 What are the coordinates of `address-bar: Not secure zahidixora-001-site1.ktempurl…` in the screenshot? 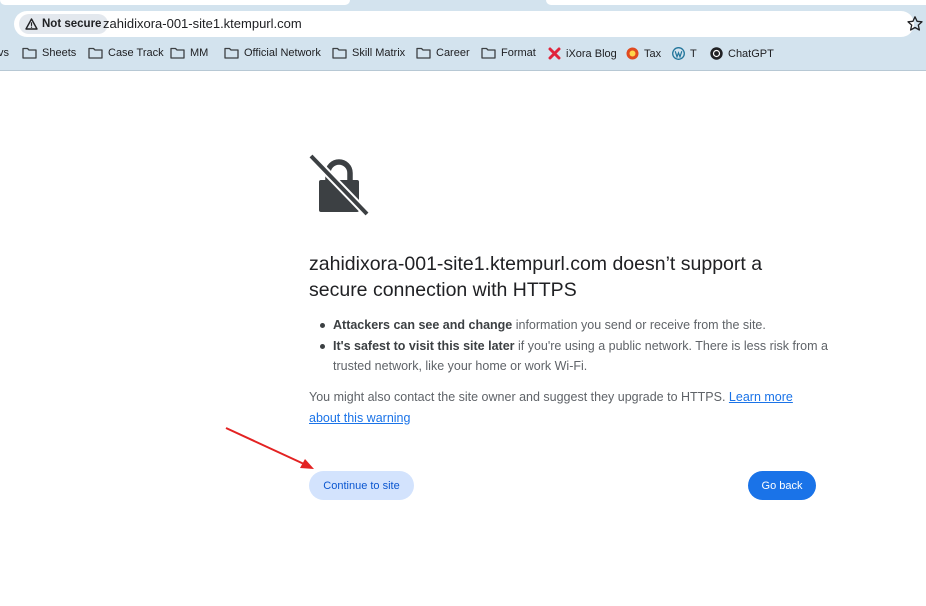 It's located at (468, 24).